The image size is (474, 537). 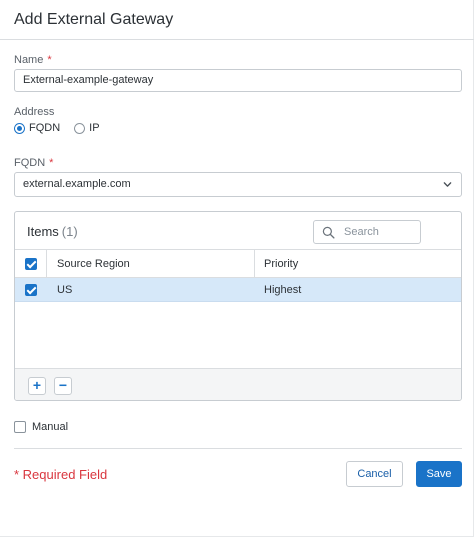 I want to click on fqdn-label: FQDN, so click(x=30, y=163).